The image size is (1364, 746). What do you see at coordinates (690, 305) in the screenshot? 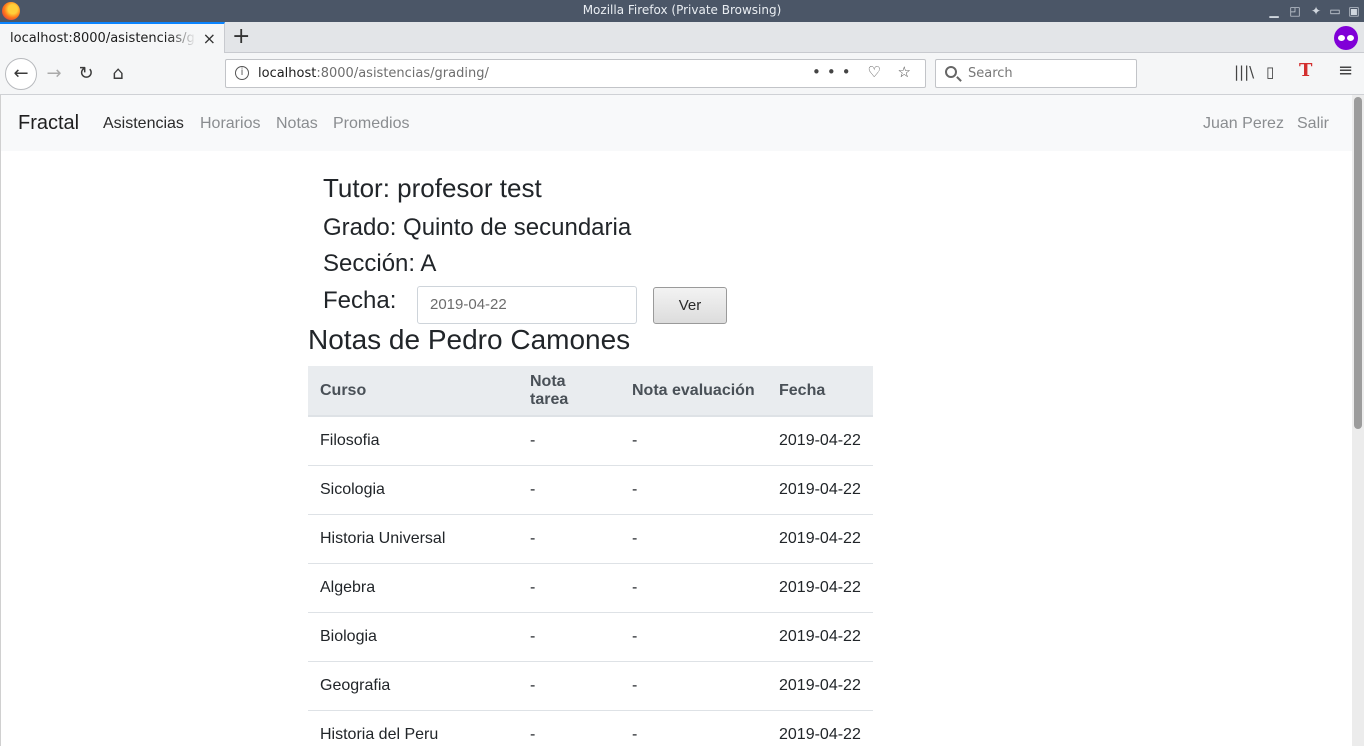
I see `ver-button: Ver` at bounding box center [690, 305].